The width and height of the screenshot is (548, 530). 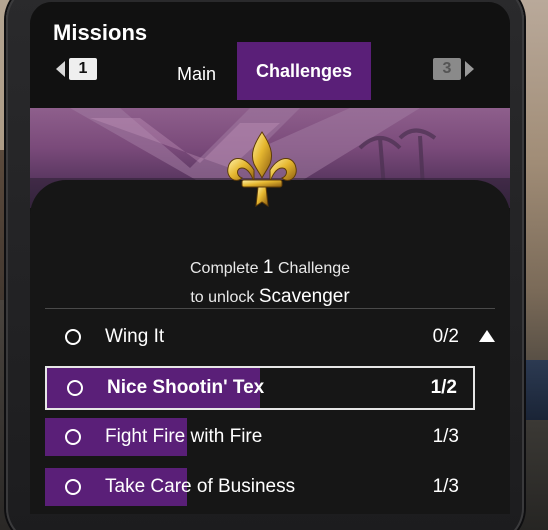 What do you see at coordinates (487, 336) in the screenshot?
I see `scroll-up-icon` at bounding box center [487, 336].